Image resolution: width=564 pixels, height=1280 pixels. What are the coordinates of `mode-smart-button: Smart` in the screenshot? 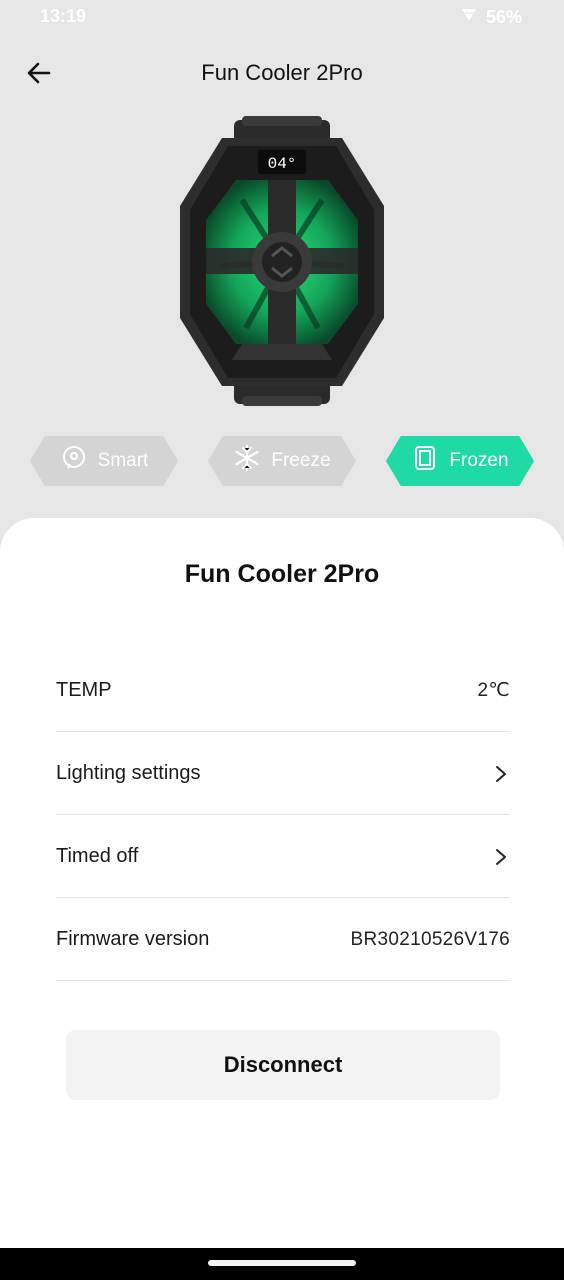 It's located at (104, 461).